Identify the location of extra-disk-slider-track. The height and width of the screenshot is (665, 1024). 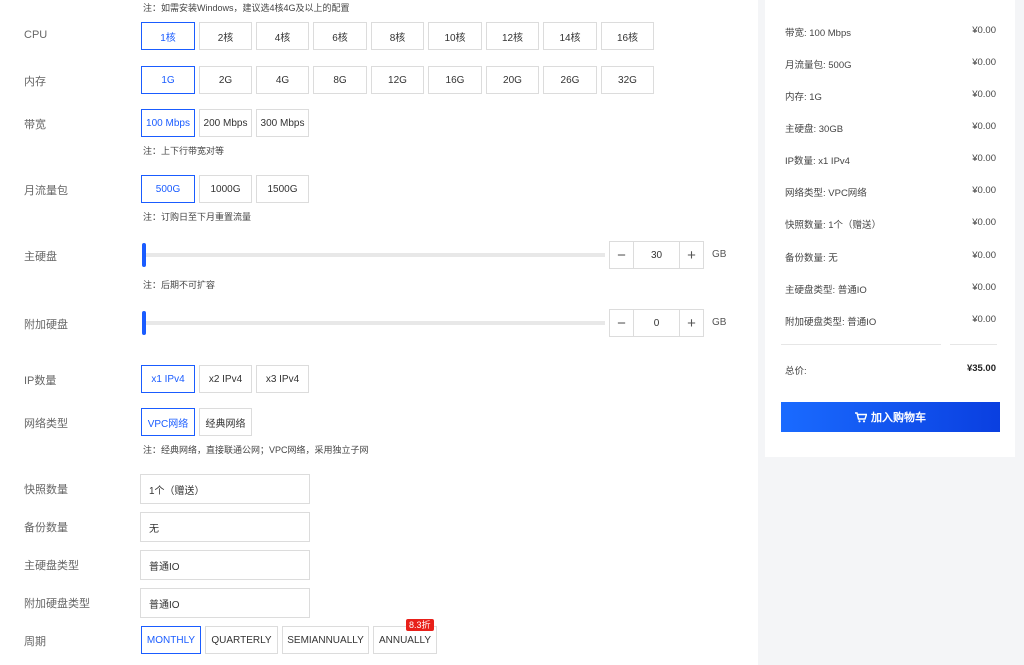
(375, 323).